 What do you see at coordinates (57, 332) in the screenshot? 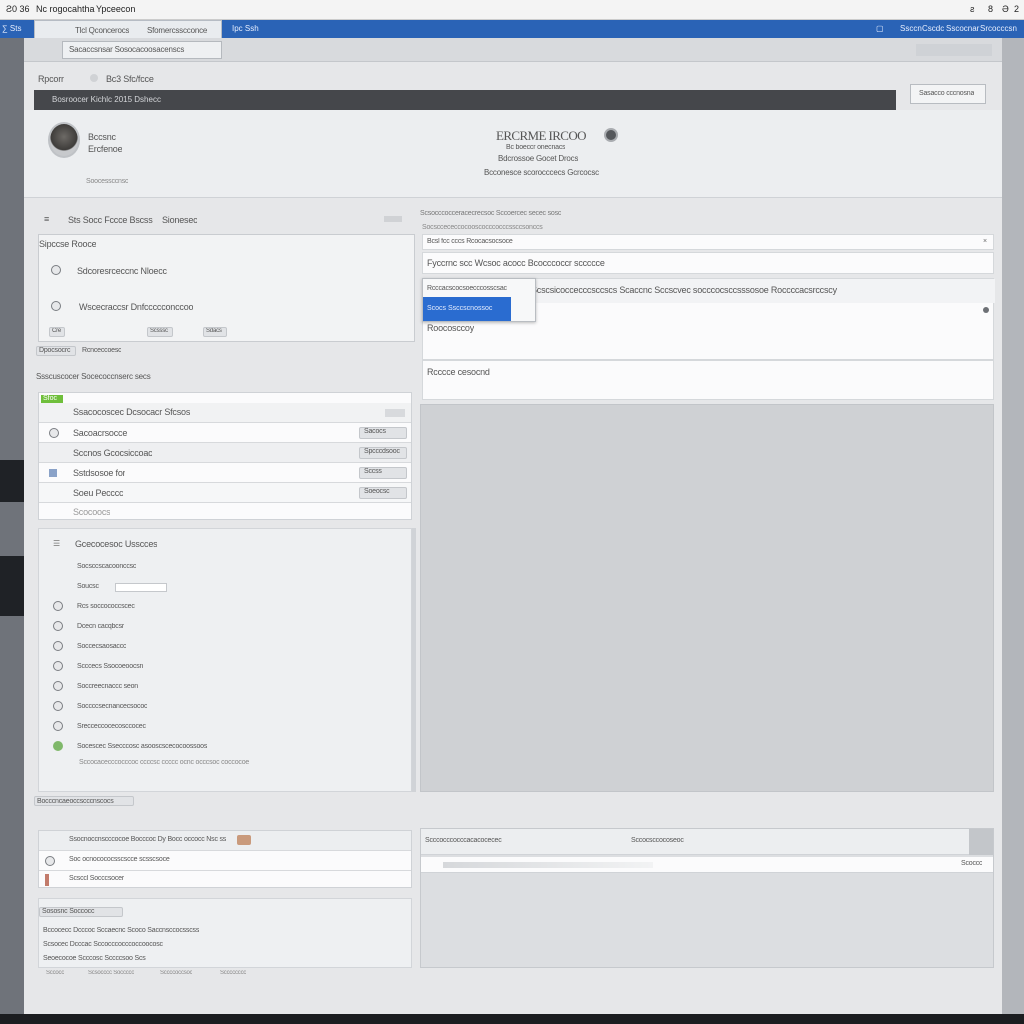
I see `option-button-1: Cre` at bounding box center [57, 332].